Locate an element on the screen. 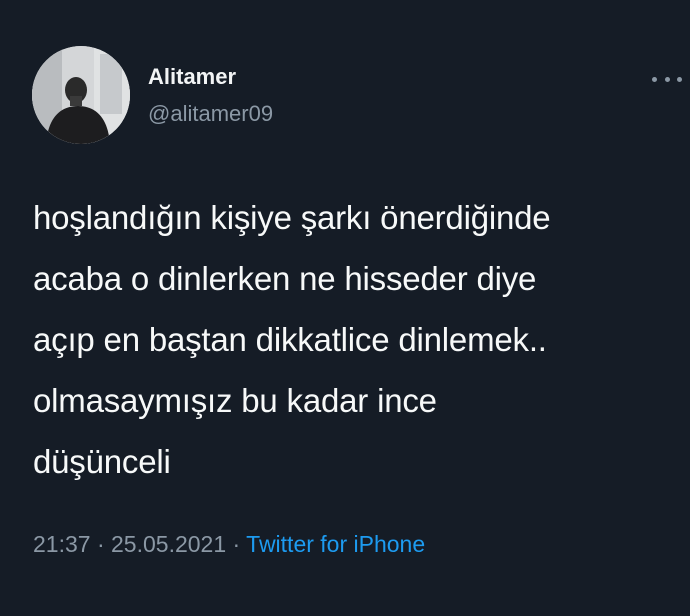 This screenshot has width=690, height=616. tweet-text-line: açıp en baştan dikkatlice dinlemek.. is located at coordinates (290, 339).